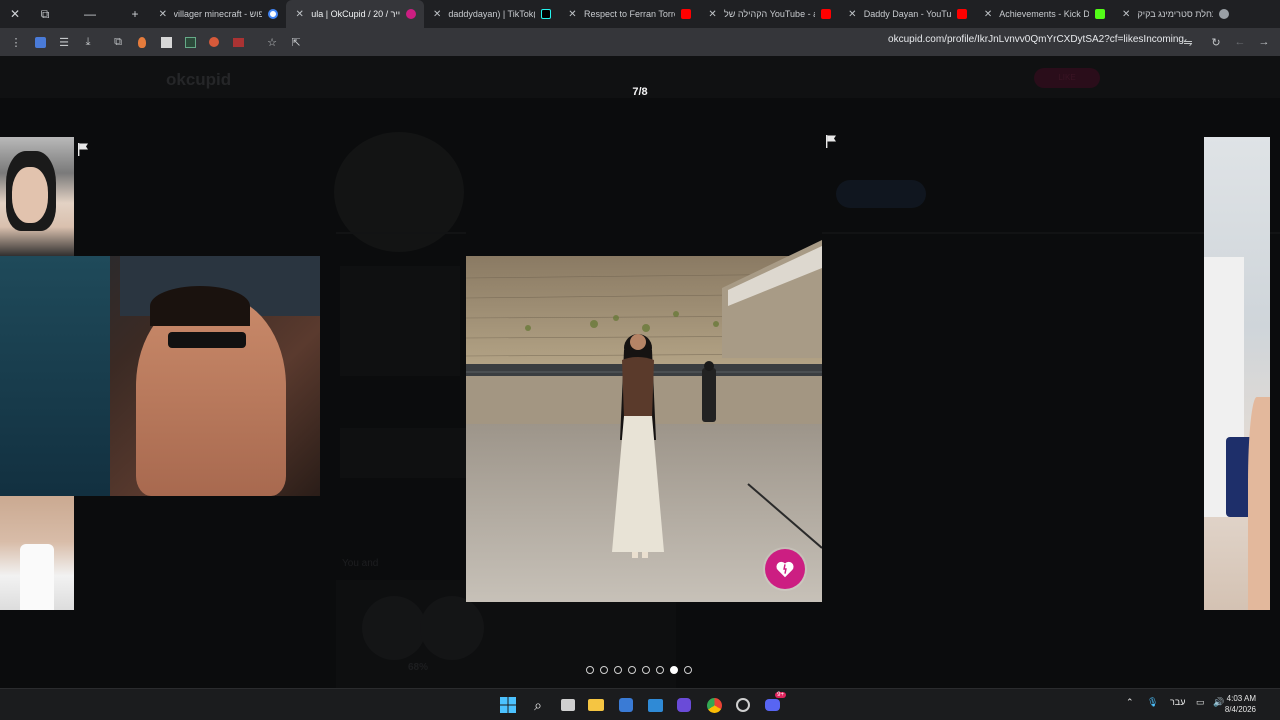 The image size is (1280, 720). I want to click on globe-icon, so click(1224, 14).